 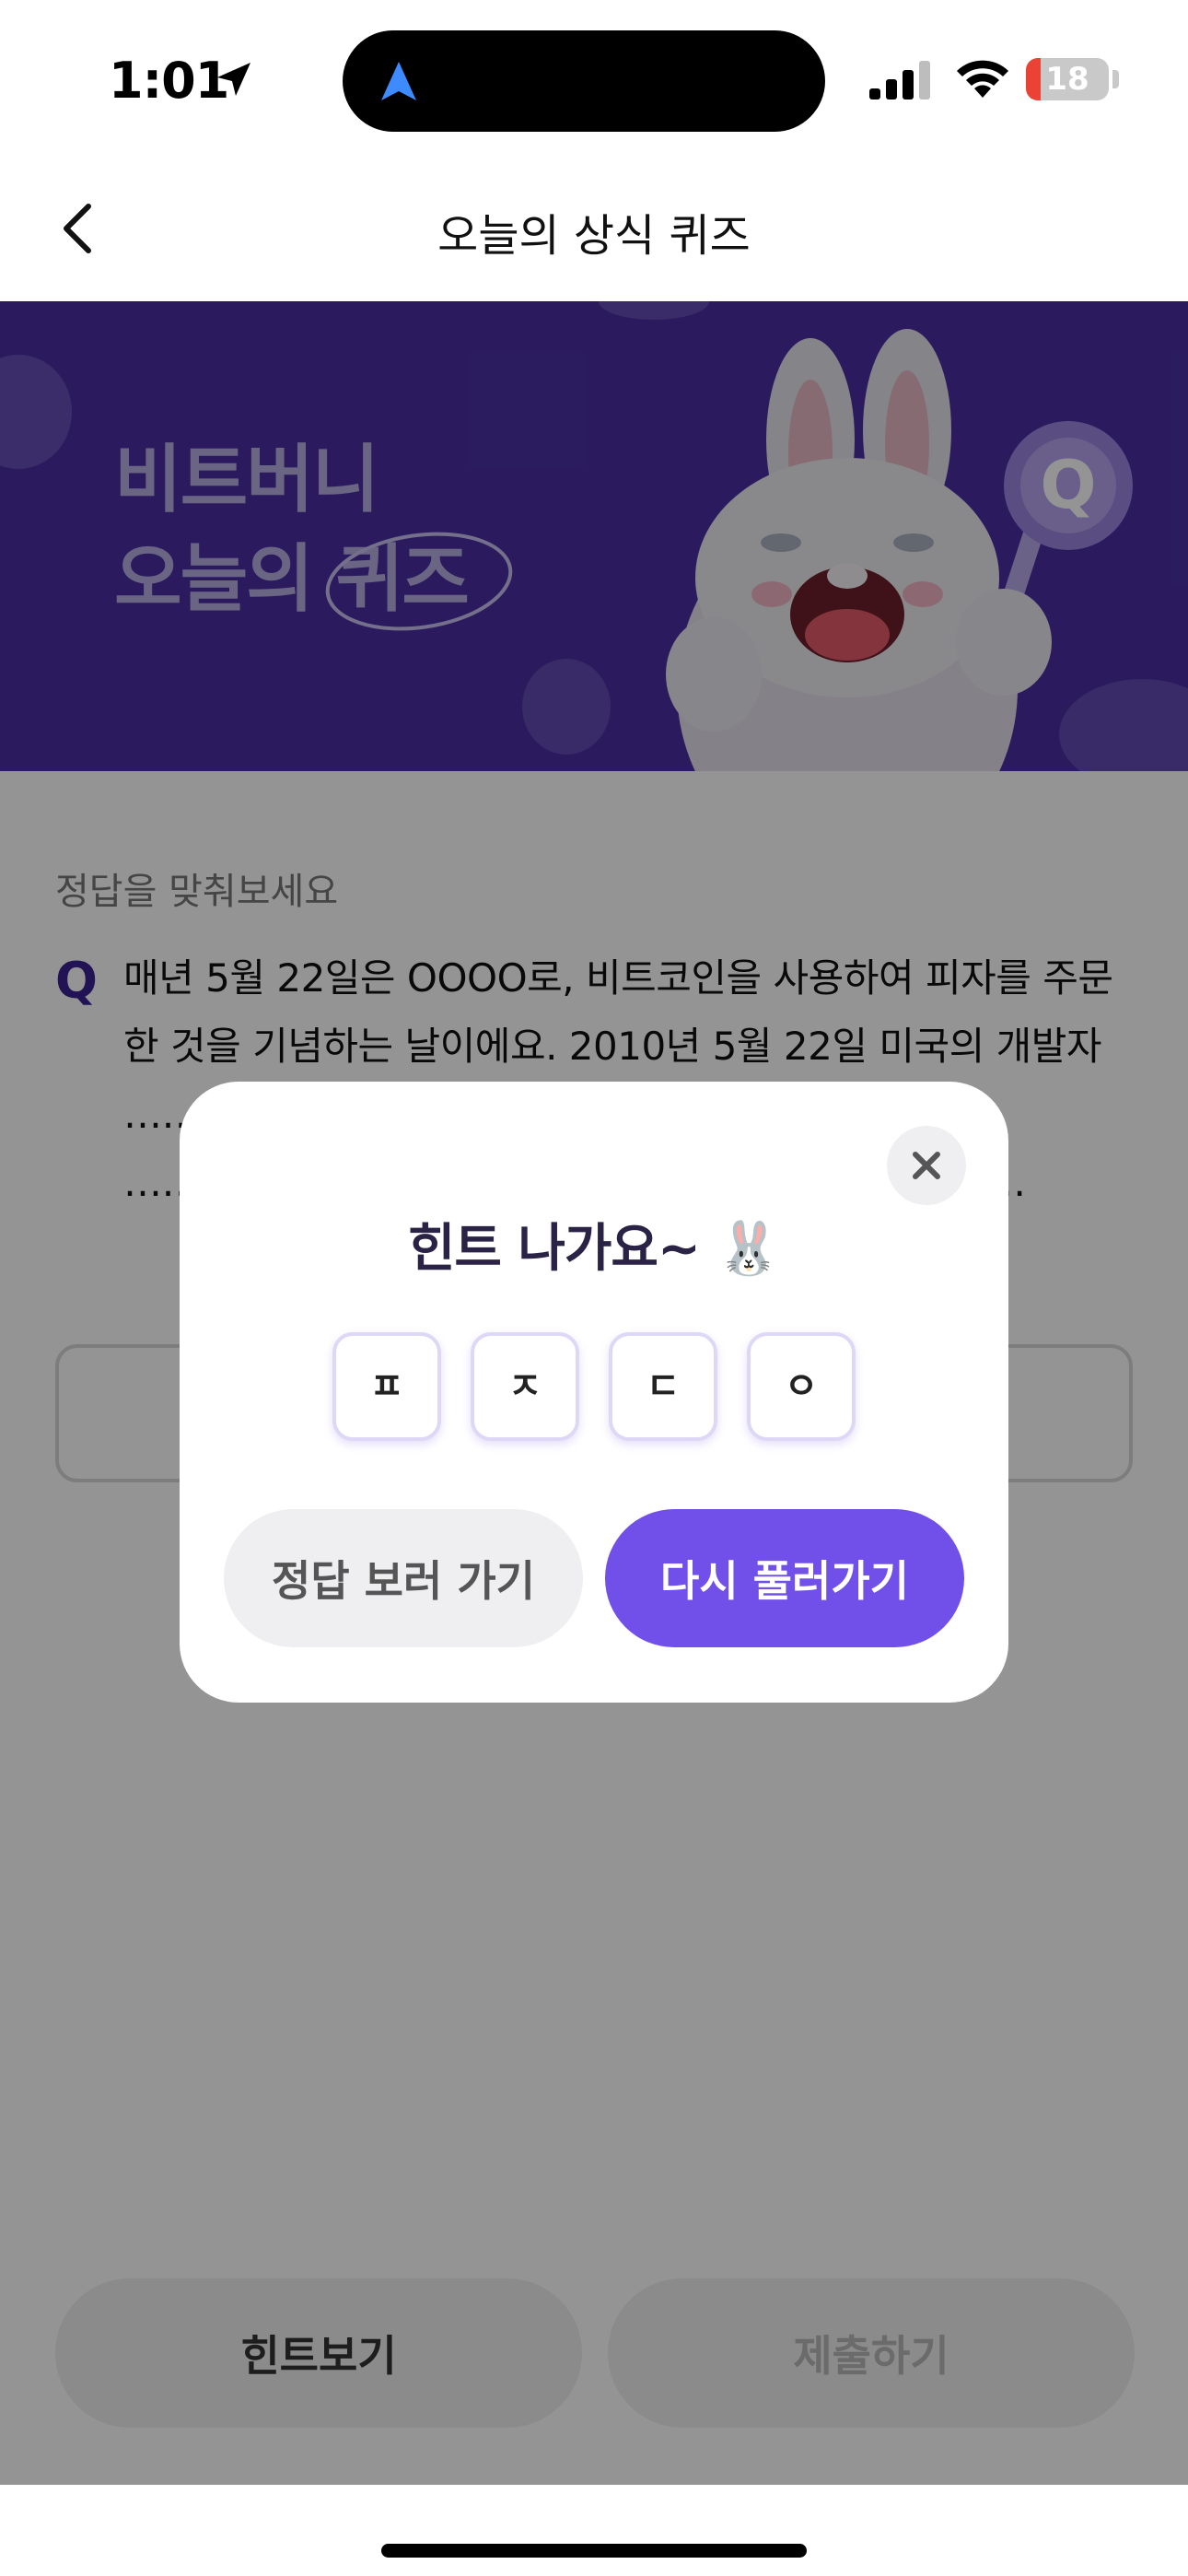 What do you see at coordinates (594, 2551) in the screenshot?
I see `home-indicator` at bounding box center [594, 2551].